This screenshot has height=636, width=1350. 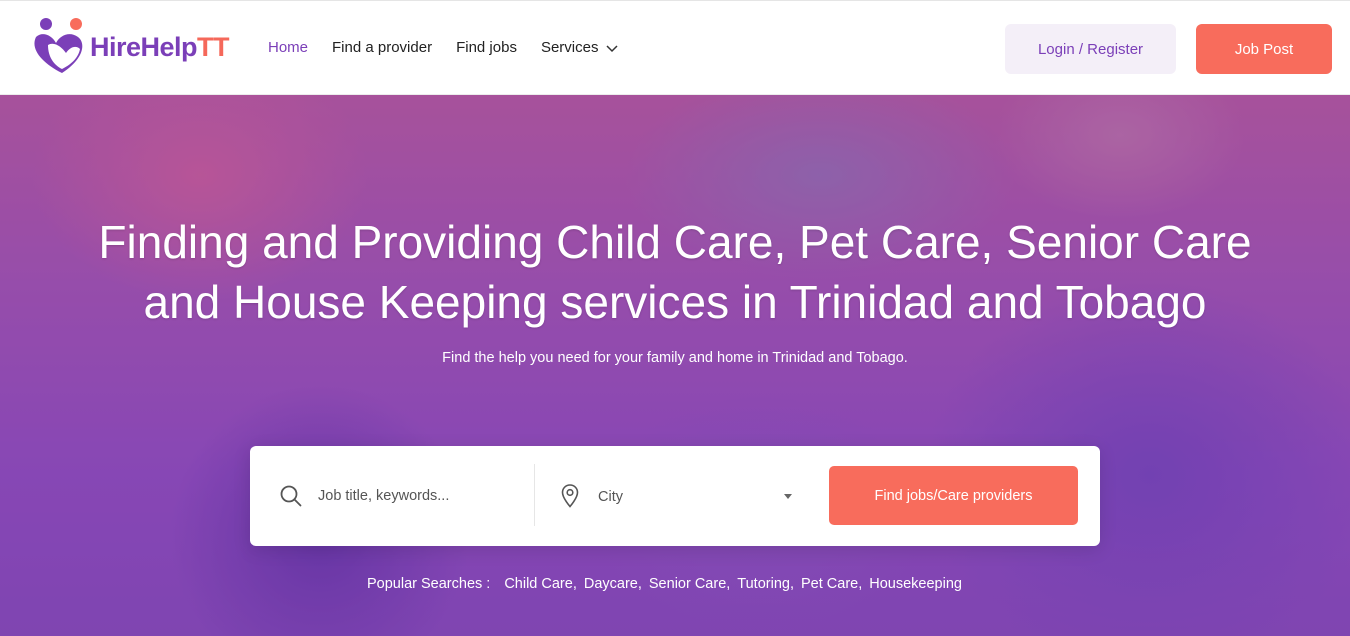 I want to click on popular-item-tutoring: Tutoring,, so click(x=765, y=584).